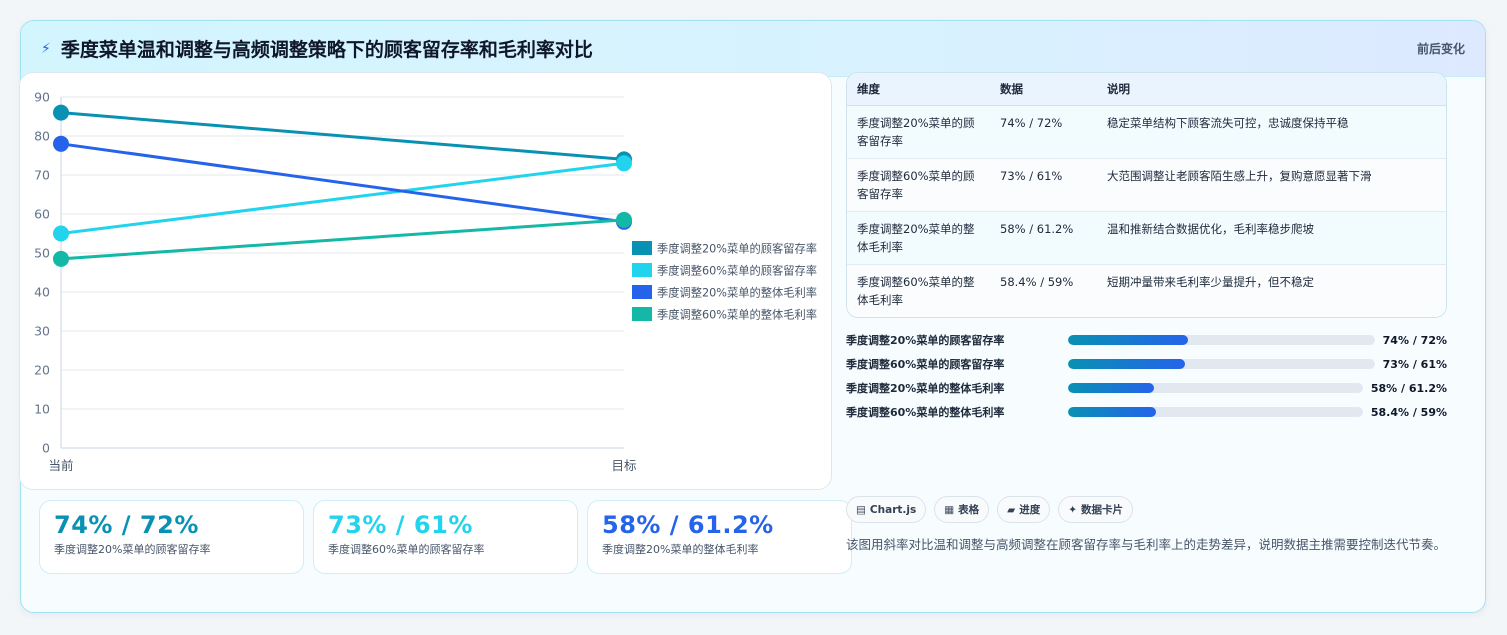 Image resolution: width=1507 pixels, height=635 pixels. Describe the element at coordinates (132, 549) in the screenshot. I see `kpi-label: 季度调整20%菜单的顾客留存率` at that location.